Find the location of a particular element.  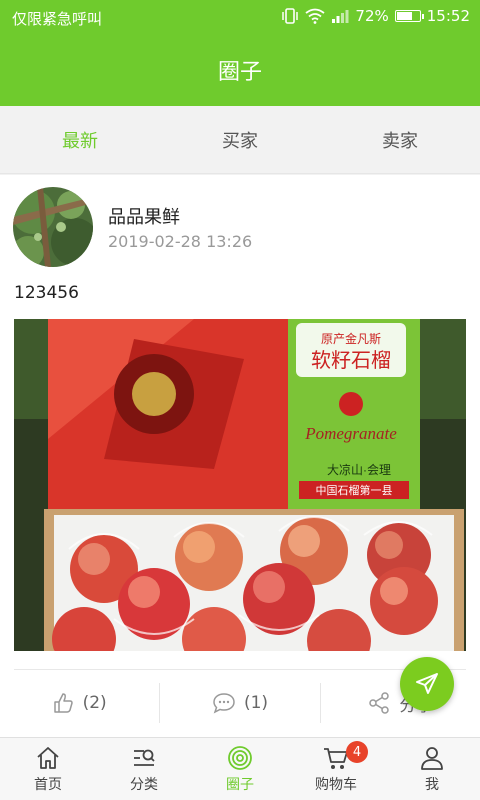

send-icon is located at coordinates (427, 683).